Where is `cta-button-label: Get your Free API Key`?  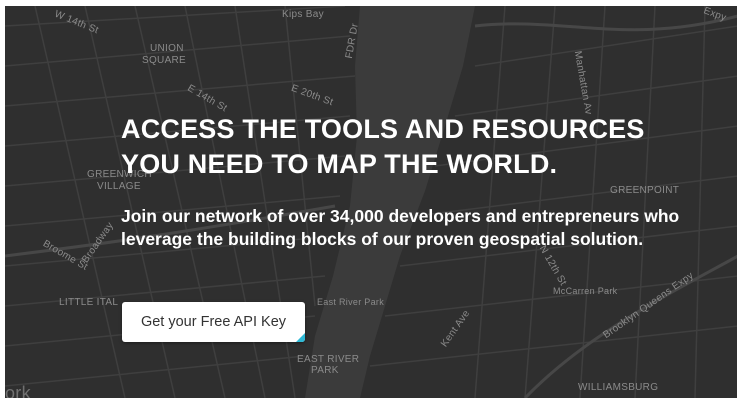 cta-button-label: Get your Free API Key is located at coordinates (213, 322).